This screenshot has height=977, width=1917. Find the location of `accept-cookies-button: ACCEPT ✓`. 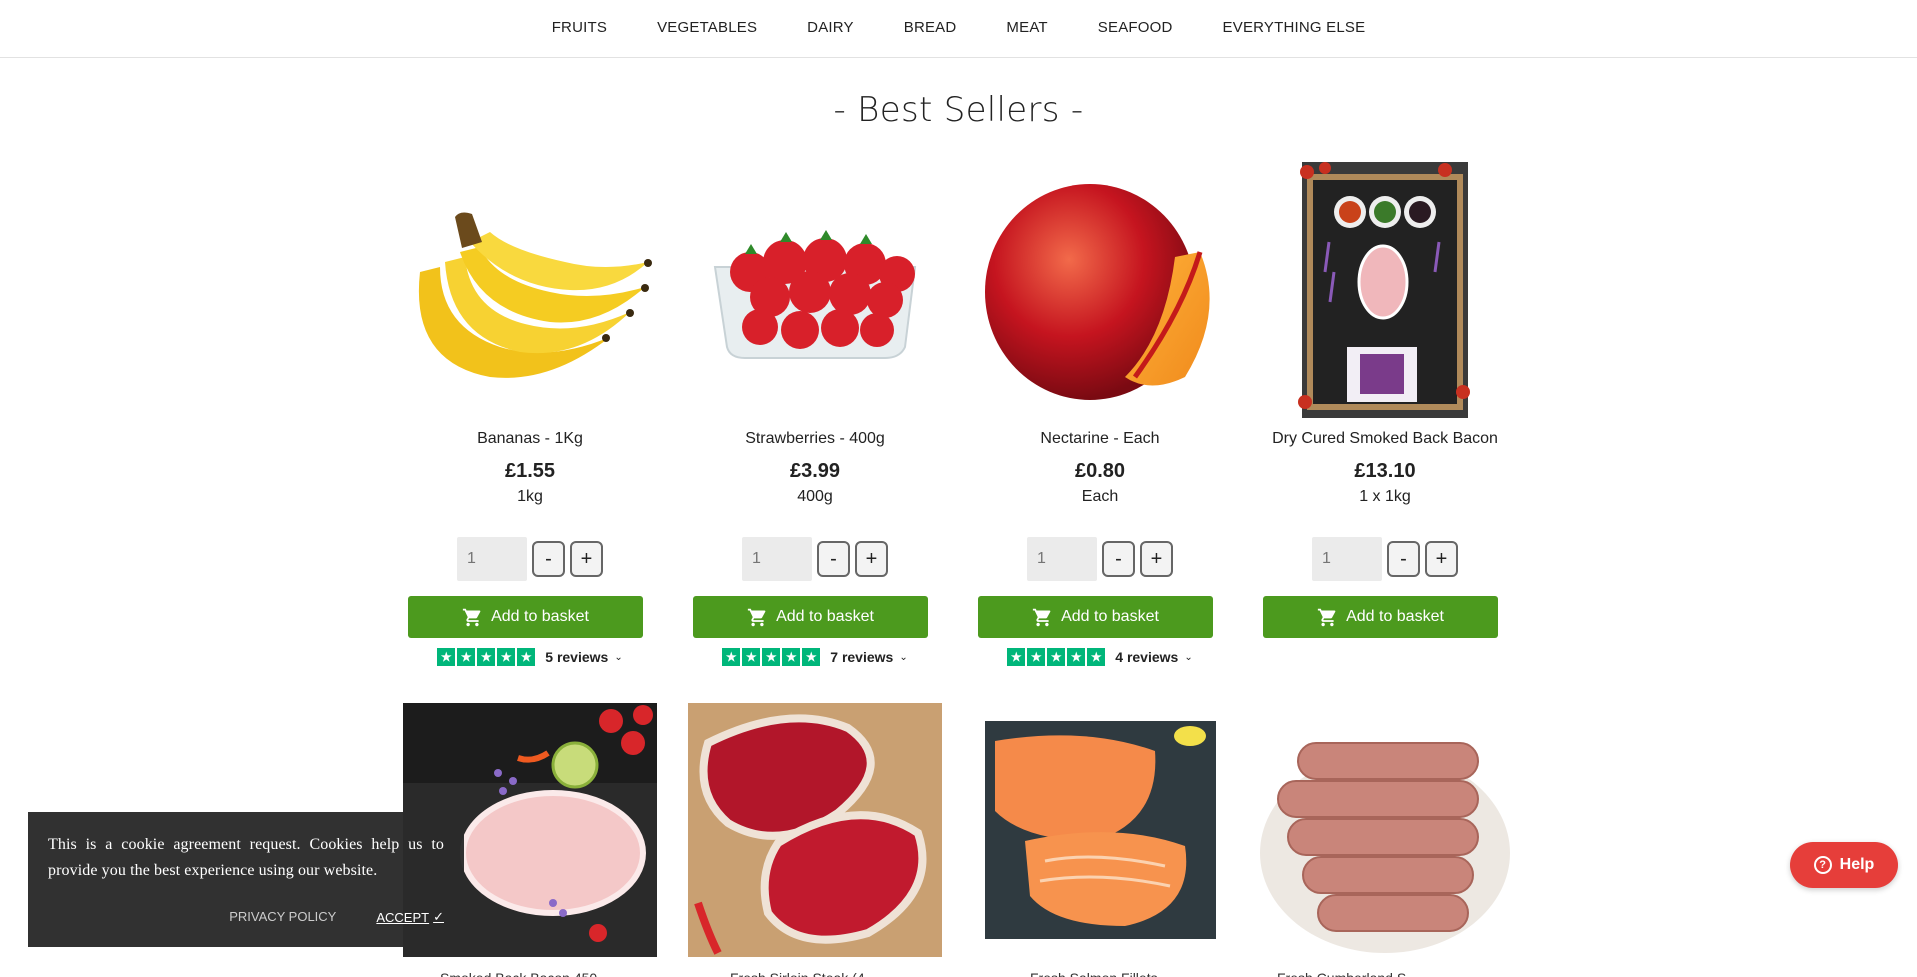

accept-cookies-button: ACCEPT ✓ is located at coordinates (410, 917).